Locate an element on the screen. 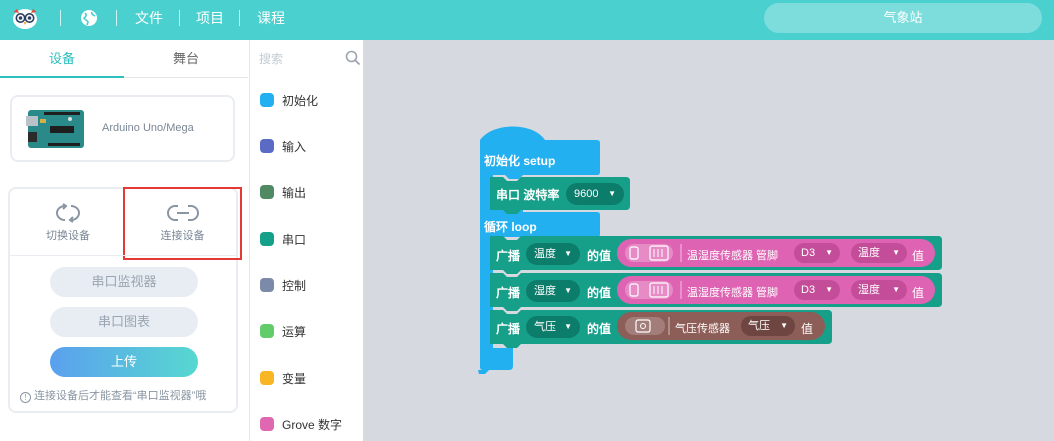  menu-file: 文件 is located at coordinates (149, 18).